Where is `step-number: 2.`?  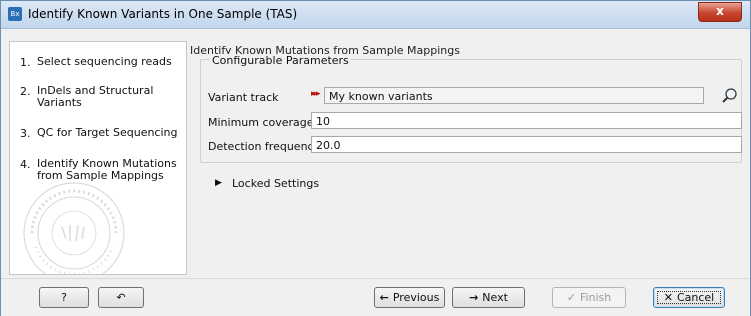 step-number: 2. is located at coordinates (25, 91).